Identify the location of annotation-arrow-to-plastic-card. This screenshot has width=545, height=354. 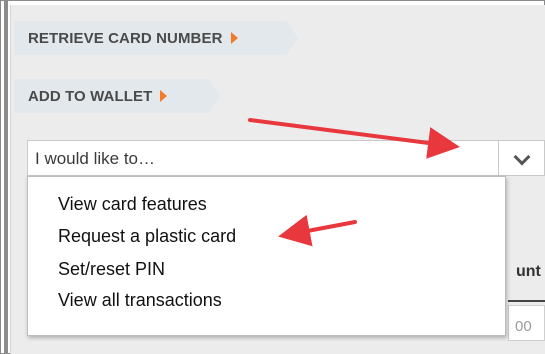
(317, 230).